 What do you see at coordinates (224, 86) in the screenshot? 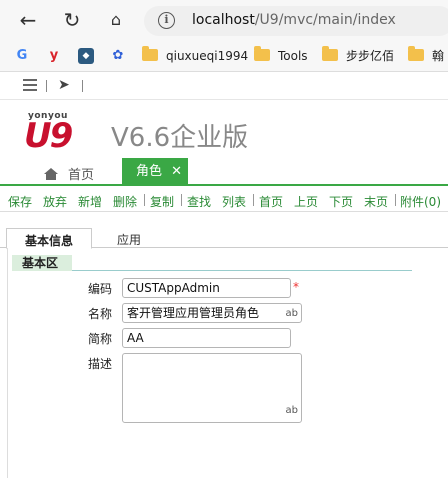
I see `app-top-toolbar: ➤` at bounding box center [224, 86].